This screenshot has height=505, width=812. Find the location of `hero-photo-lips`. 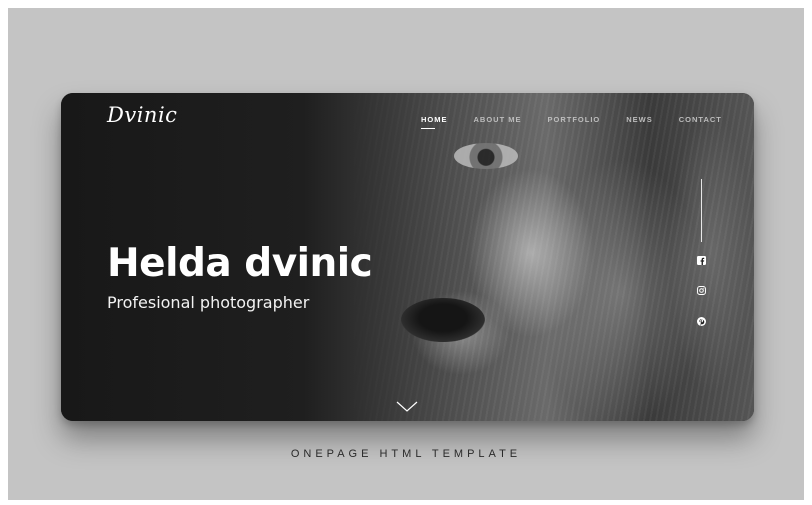

hero-photo-lips is located at coordinates (443, 320).